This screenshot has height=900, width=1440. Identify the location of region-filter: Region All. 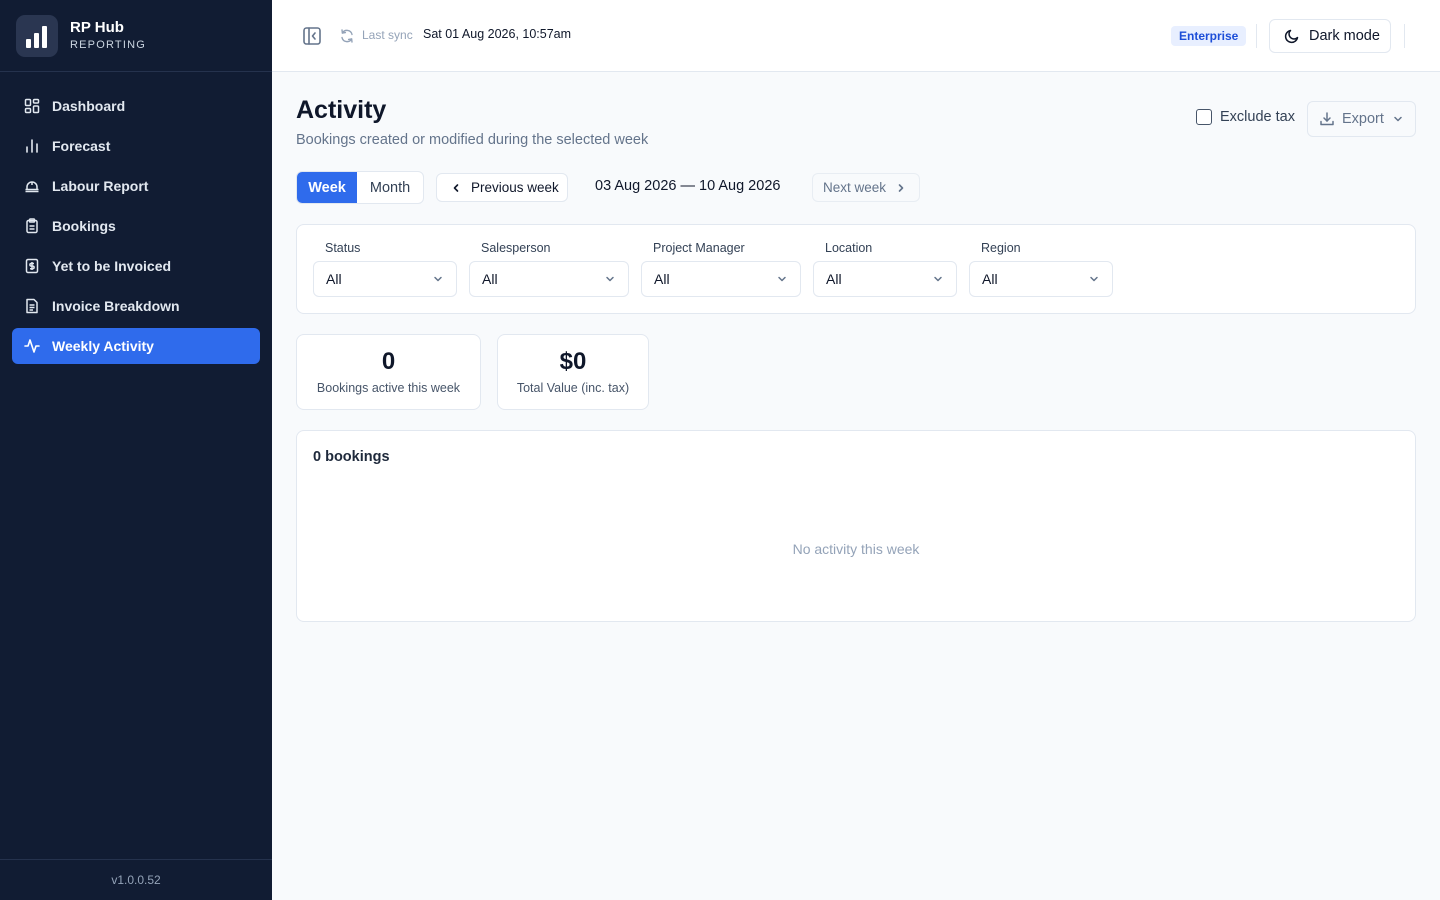
(1041, 269).